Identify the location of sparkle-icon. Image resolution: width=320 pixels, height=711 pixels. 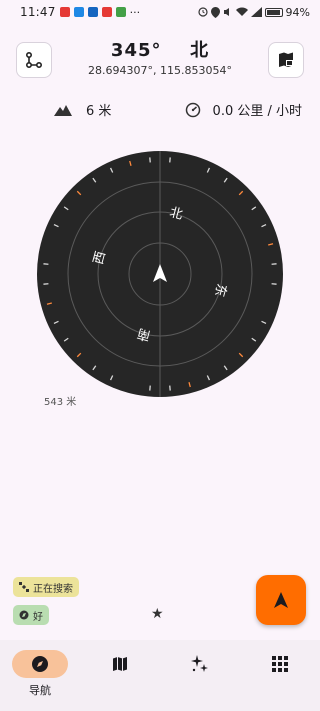
(199, 663).